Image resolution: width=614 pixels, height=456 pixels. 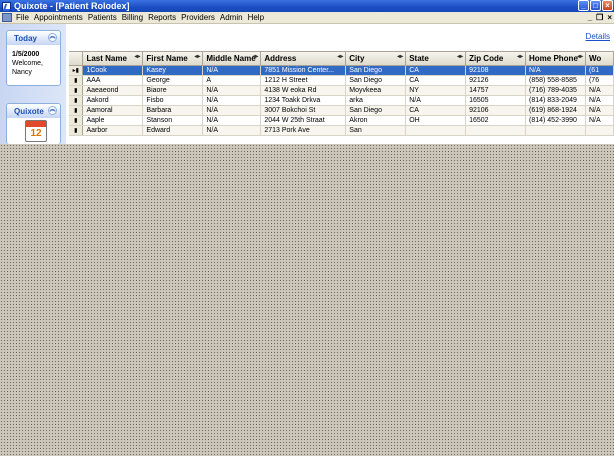 I want to click on menu-billing: Billing, so click(x=132, y=17).